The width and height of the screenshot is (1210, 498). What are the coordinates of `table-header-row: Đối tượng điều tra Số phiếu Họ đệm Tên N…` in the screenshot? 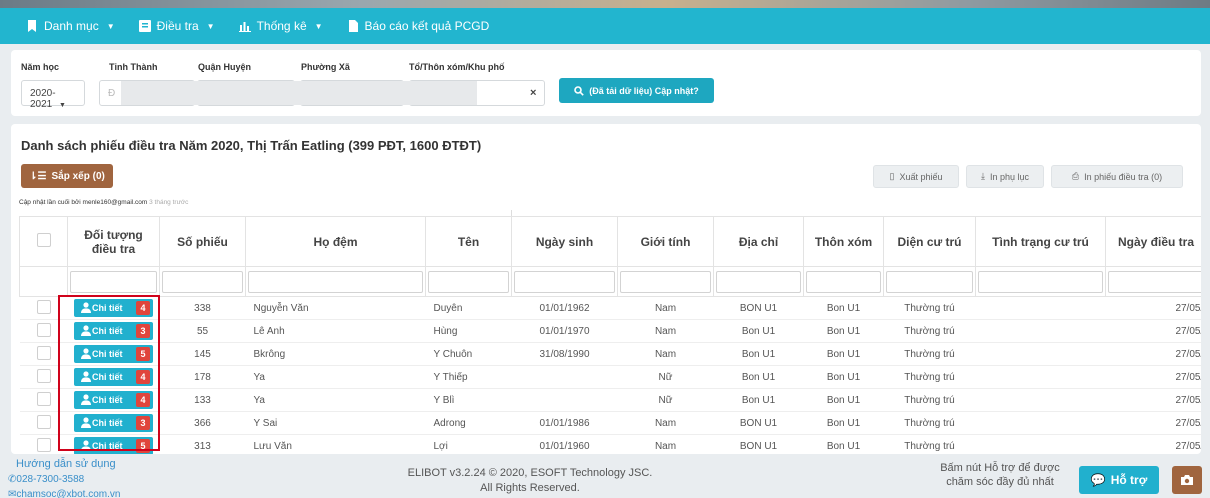 It's located at (610, 241).